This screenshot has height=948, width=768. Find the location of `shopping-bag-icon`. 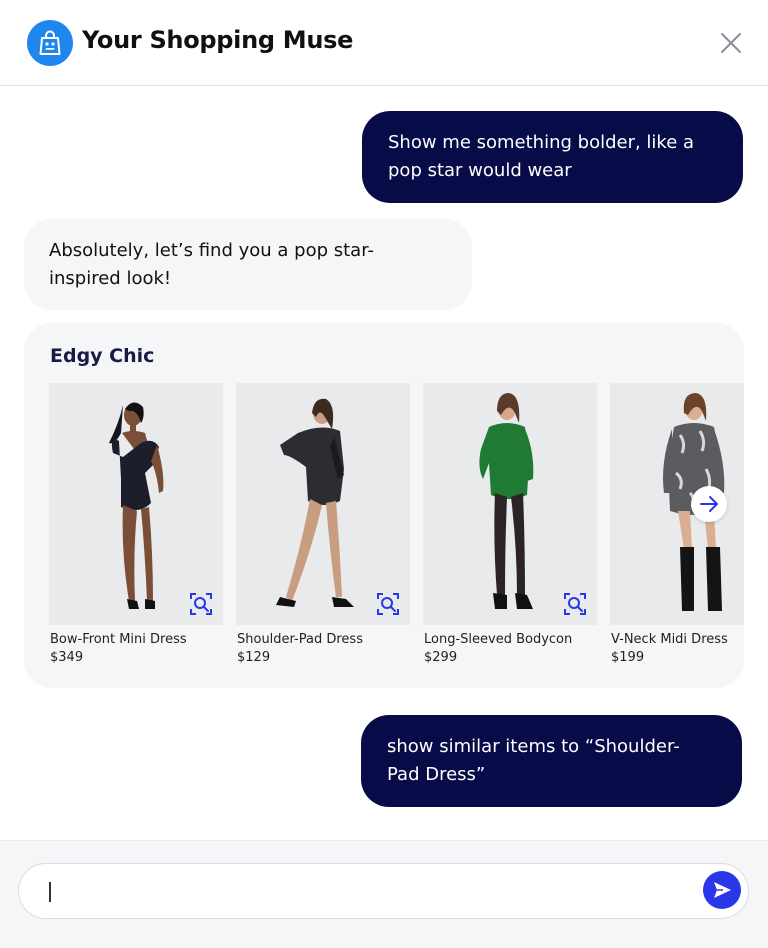

shopping-bag-icon is located at coordinates (50, 43).